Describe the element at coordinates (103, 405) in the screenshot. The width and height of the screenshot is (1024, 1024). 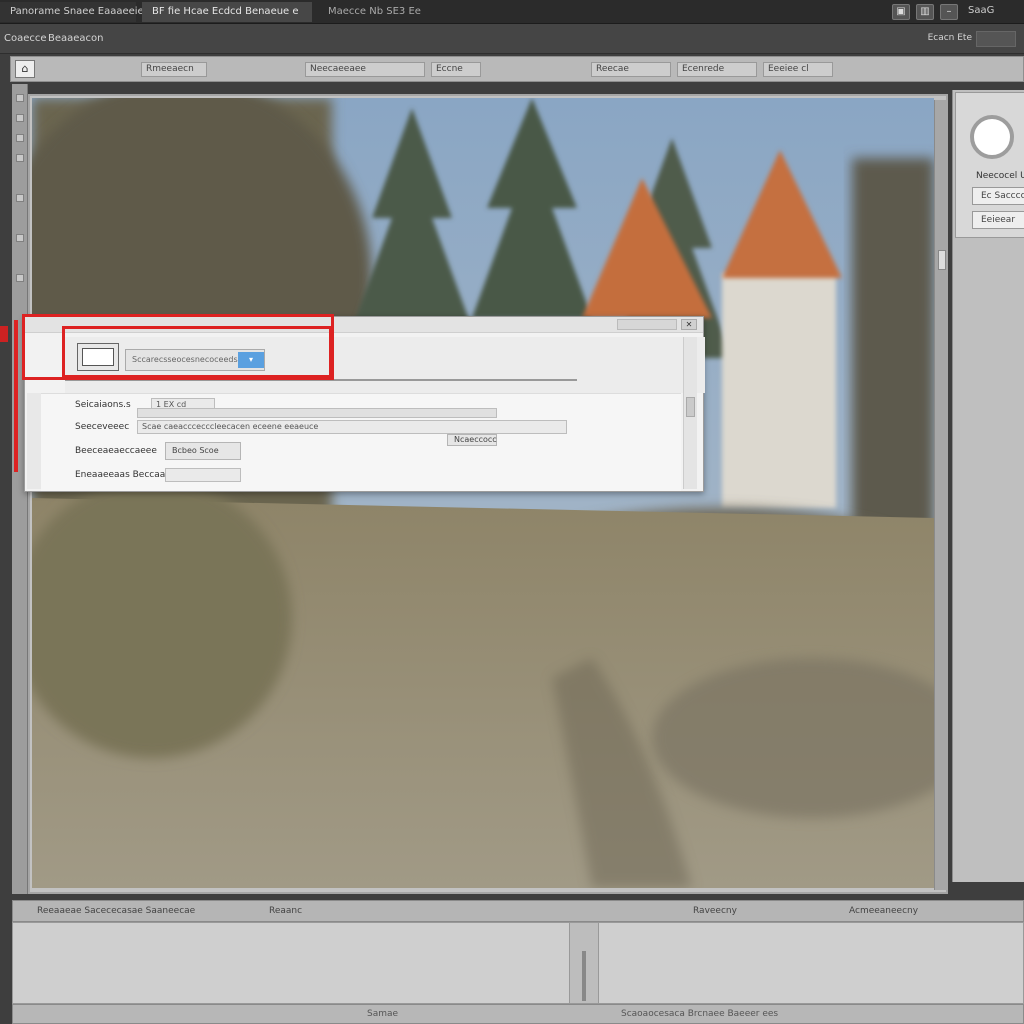
I see `dialog-row-1-label: Seicaiaons.s` at that location.